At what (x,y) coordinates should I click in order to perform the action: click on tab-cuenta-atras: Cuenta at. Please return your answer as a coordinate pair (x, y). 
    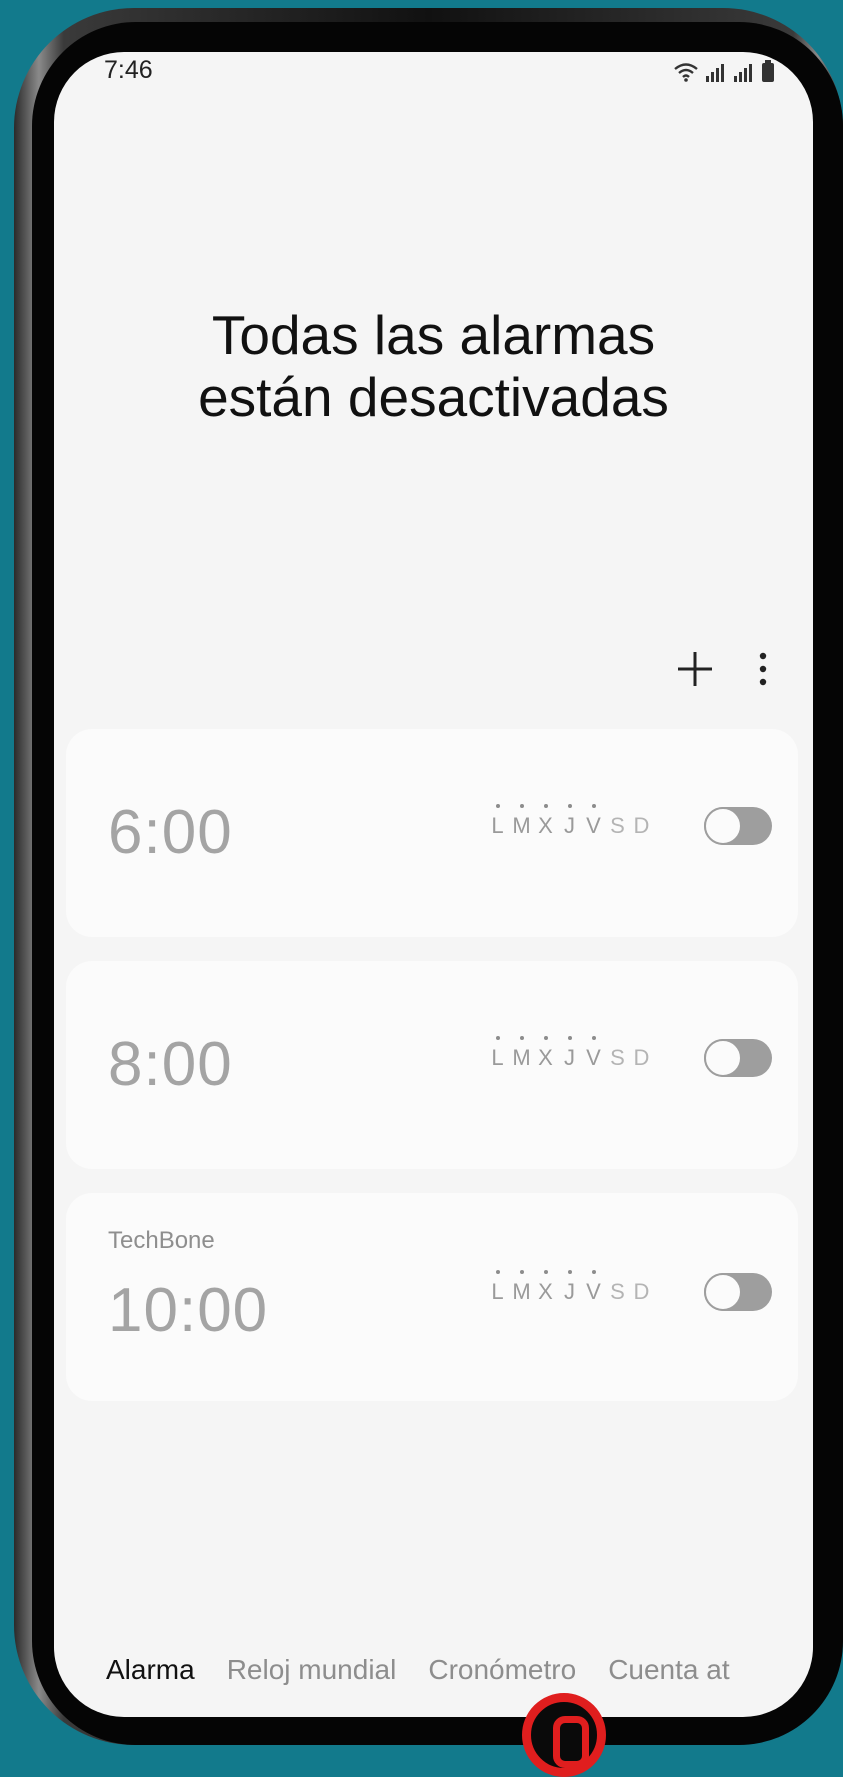
    Looking at the image, I should click on (668, 1684).